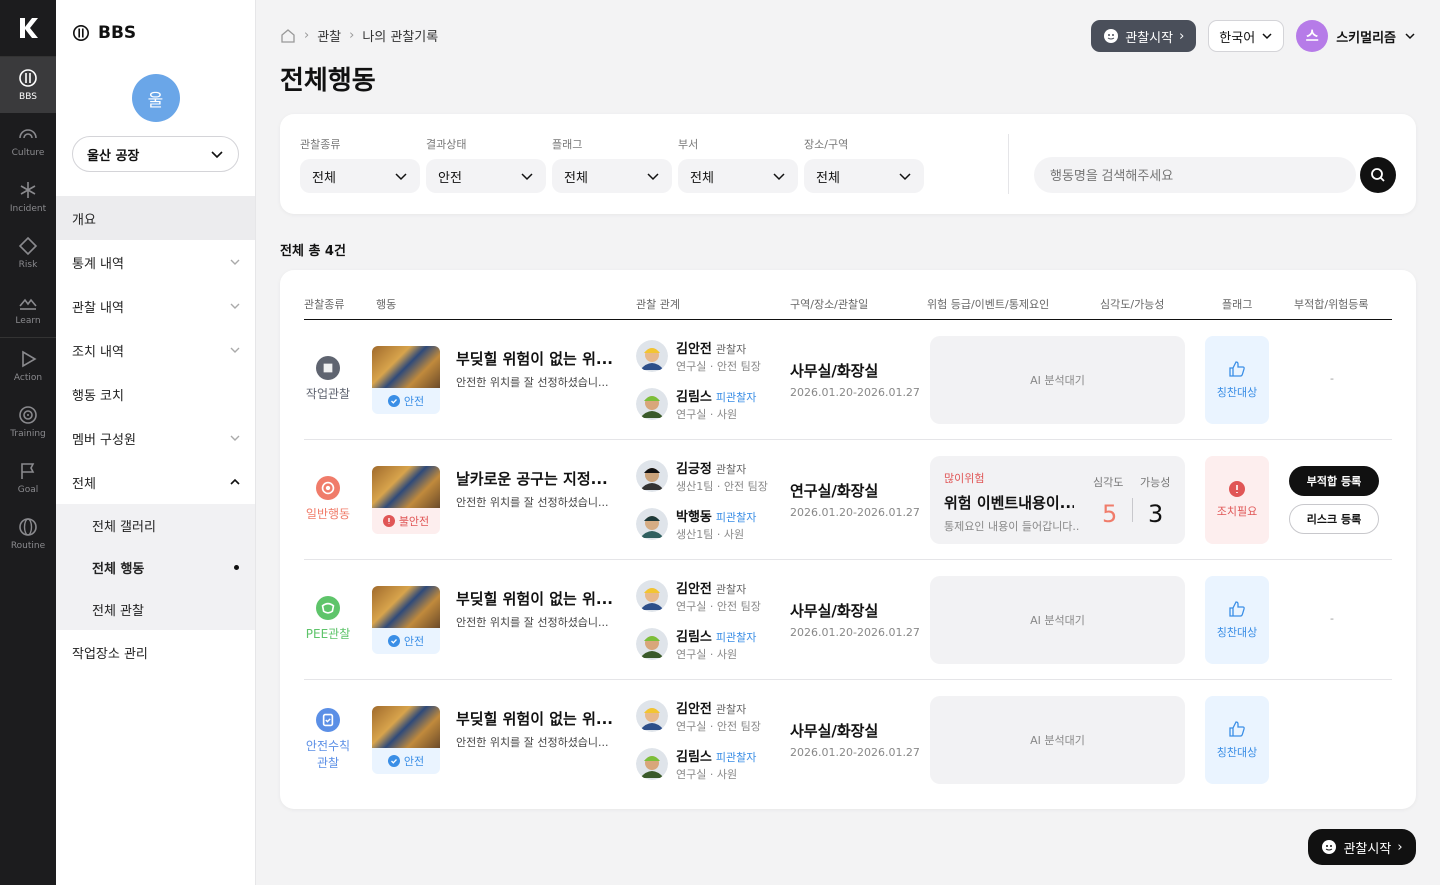  I want to click on rail-item-risk: Risk, so click(28, 253).